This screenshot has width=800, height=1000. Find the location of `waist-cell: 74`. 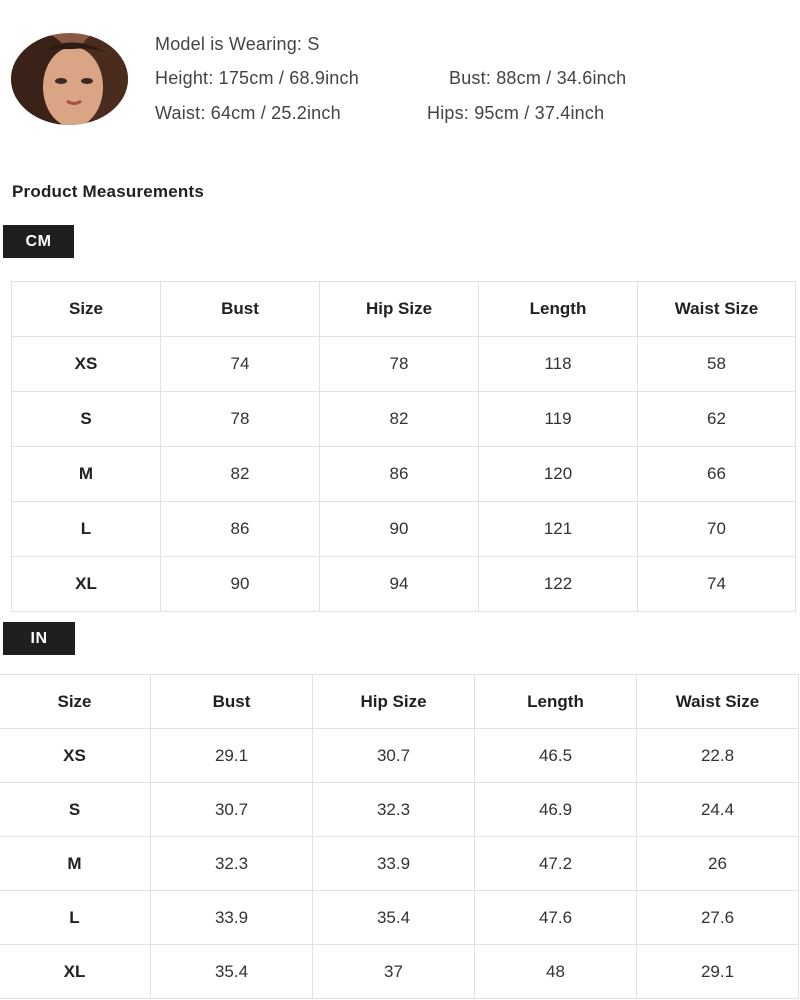

waist-cell: 74 is located at coordinates (716, 584).